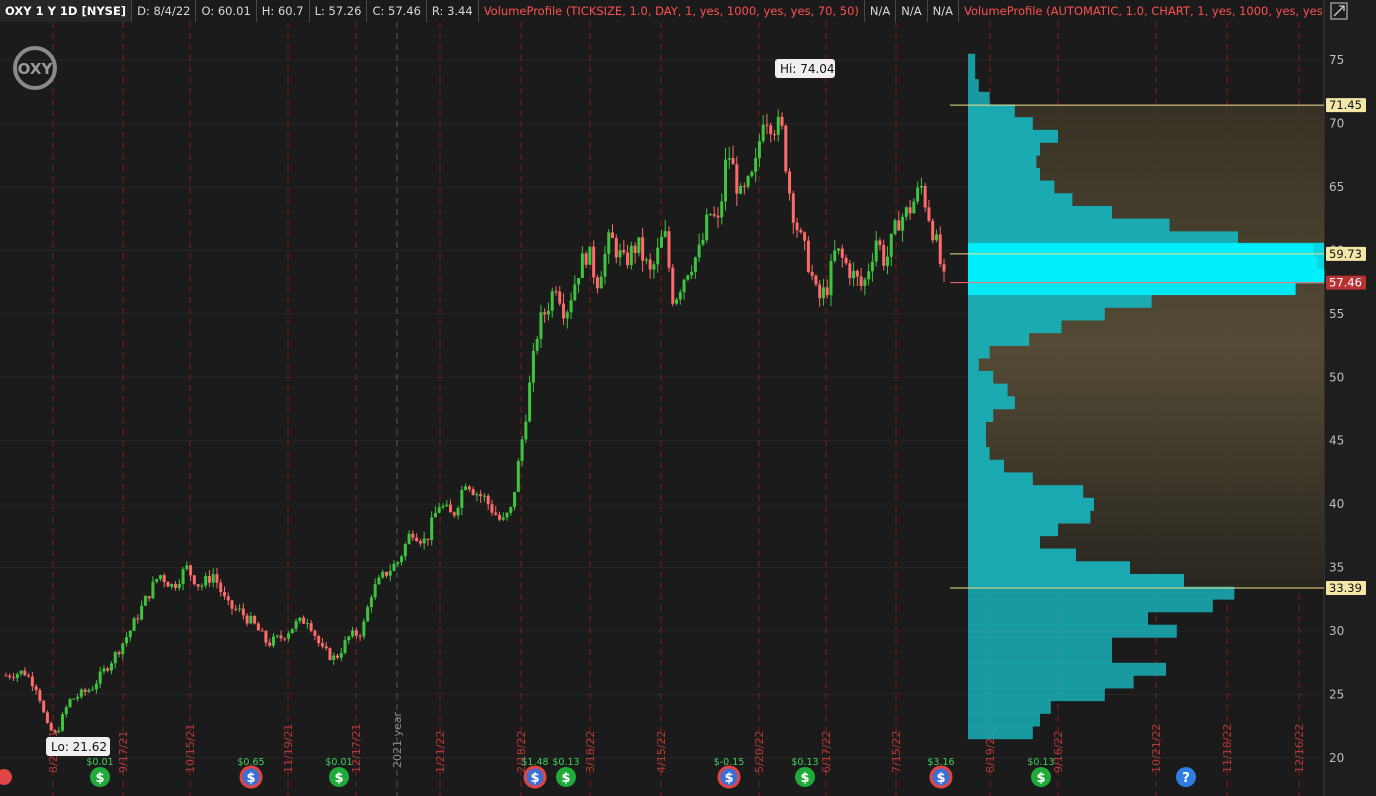 The width and height of the screenshot is (1376, 796). I want to click on x-tick-label: 11/18/22, so click(1227, 748).